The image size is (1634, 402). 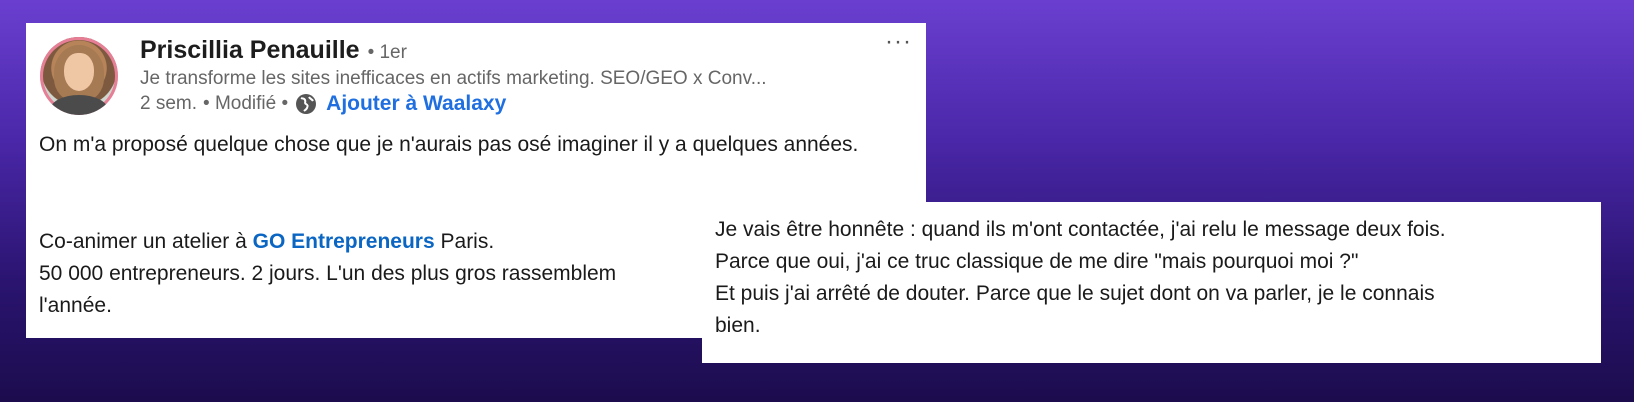 What do you see at coordinates (323, 104) in the screenshot?
I see `post-meta: 2 sem. • Modifié • Ajouter à Waalaxy` at bounding box center [323, 104].